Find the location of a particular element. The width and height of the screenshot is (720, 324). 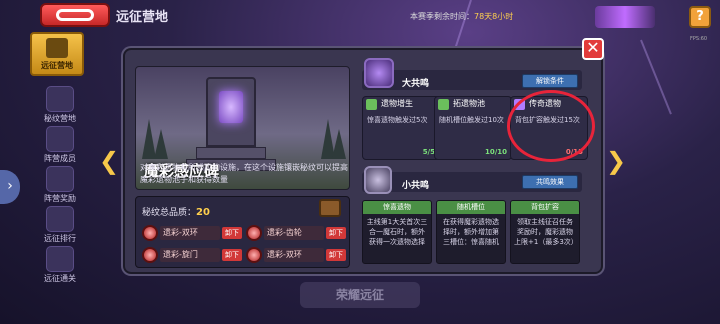

big-resonance-icon is located at coordinates (379, 73).